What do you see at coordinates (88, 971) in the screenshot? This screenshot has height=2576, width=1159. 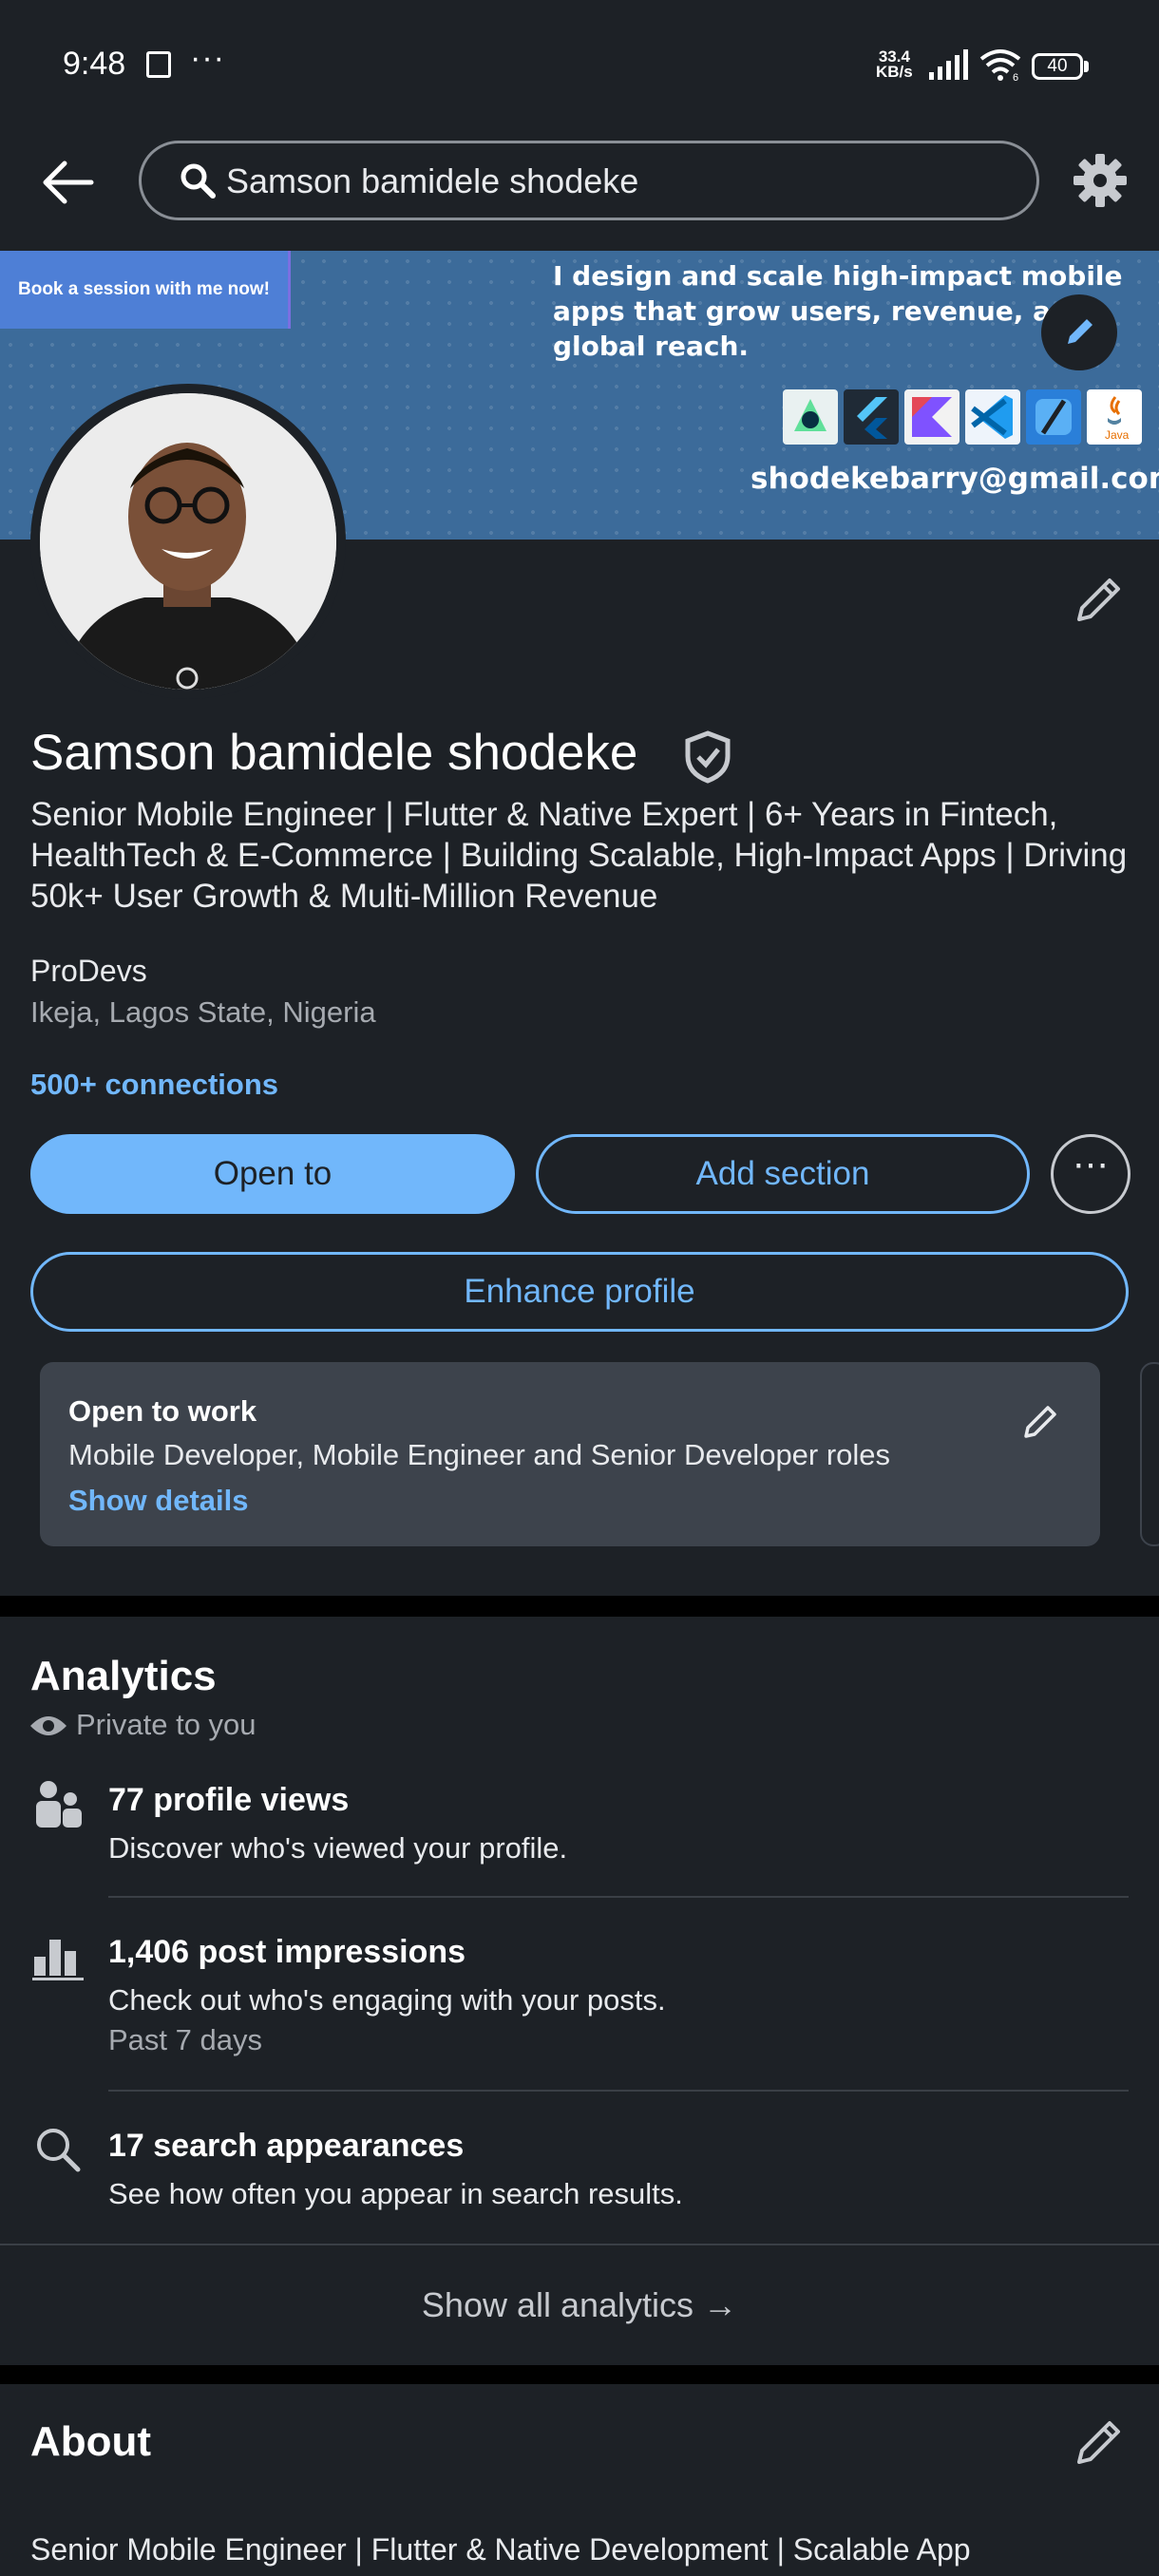 I see `profile-company: ProDevs` at bounding box center [88, 971].